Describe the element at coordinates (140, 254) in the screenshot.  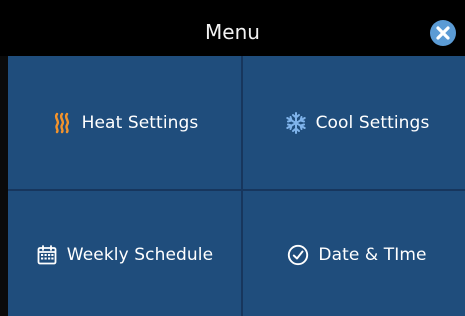
I see `weekly-schedule-label: Weekly Schedule` at that location.